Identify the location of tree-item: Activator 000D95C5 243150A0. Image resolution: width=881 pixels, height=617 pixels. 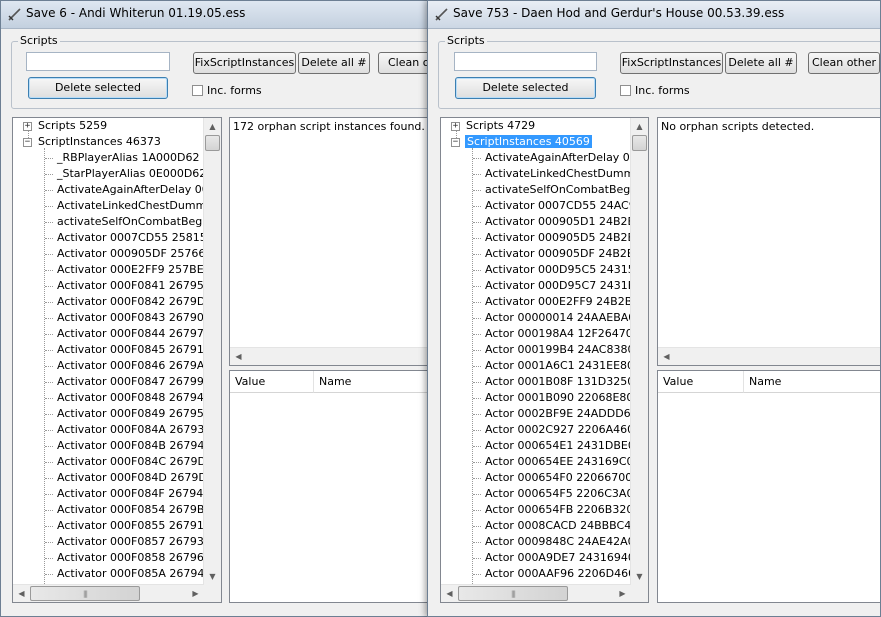
(566, 270).